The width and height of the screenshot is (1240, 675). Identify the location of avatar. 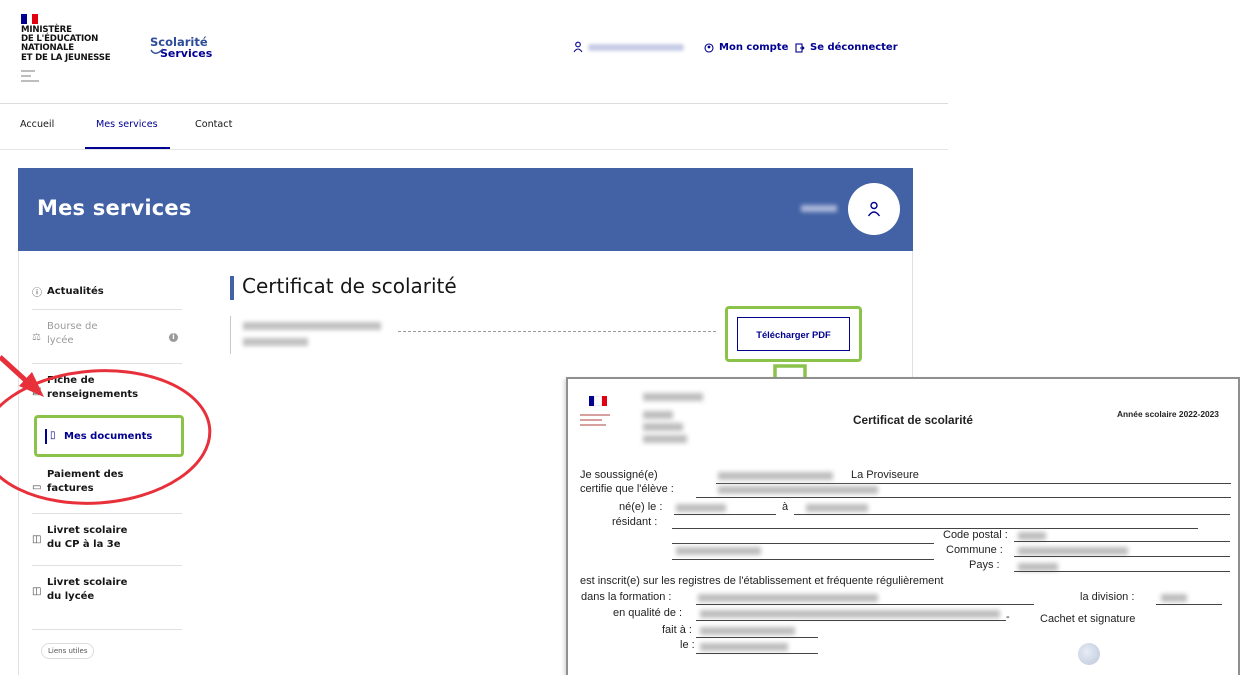
(874, 209).